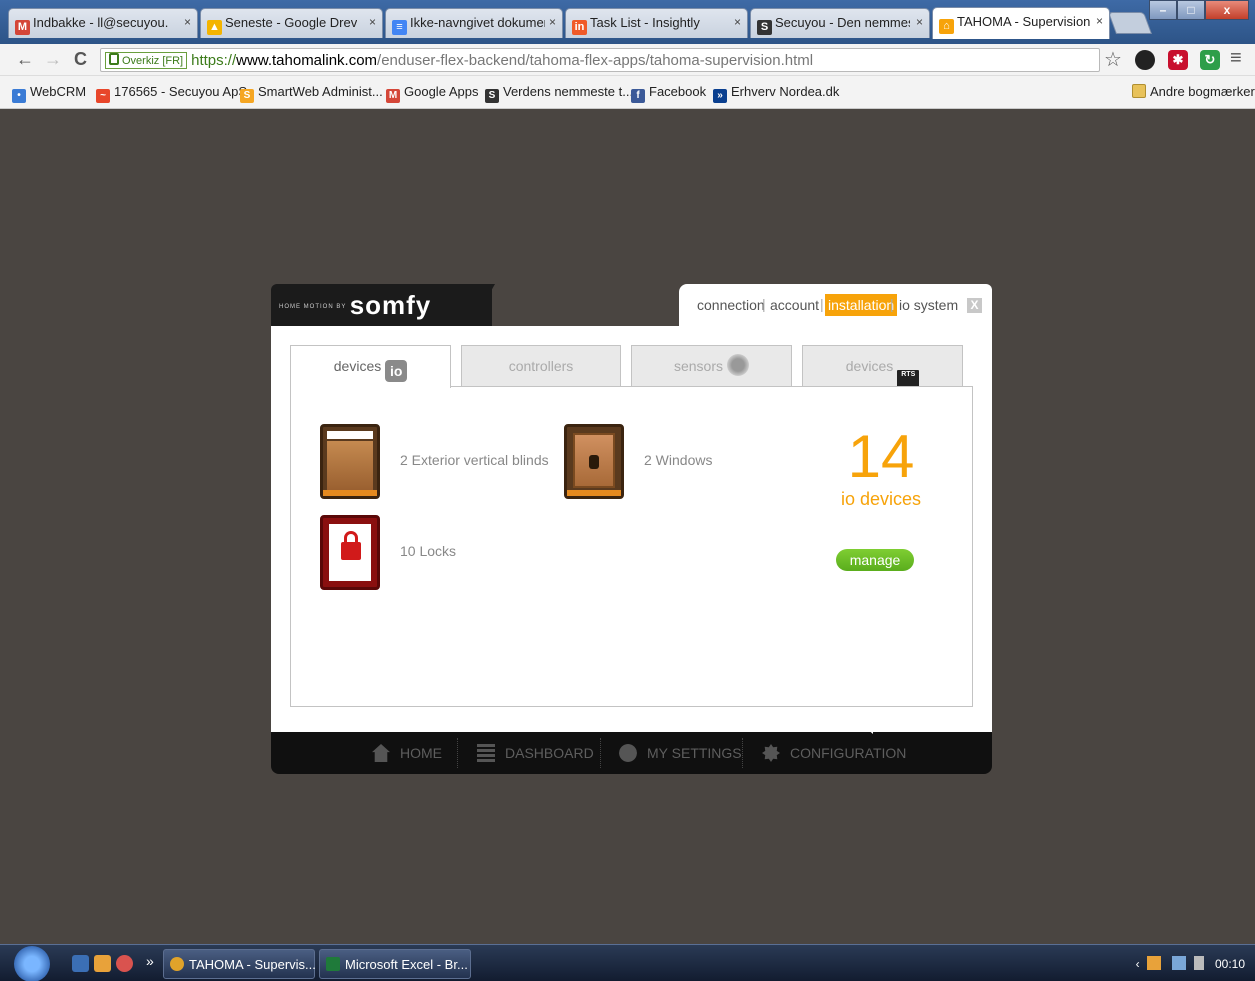  What do you see at coordinates (441, 91) in the screenshot?
I see `bookmark-label: Google Apps` at bounding box center [441, 91].